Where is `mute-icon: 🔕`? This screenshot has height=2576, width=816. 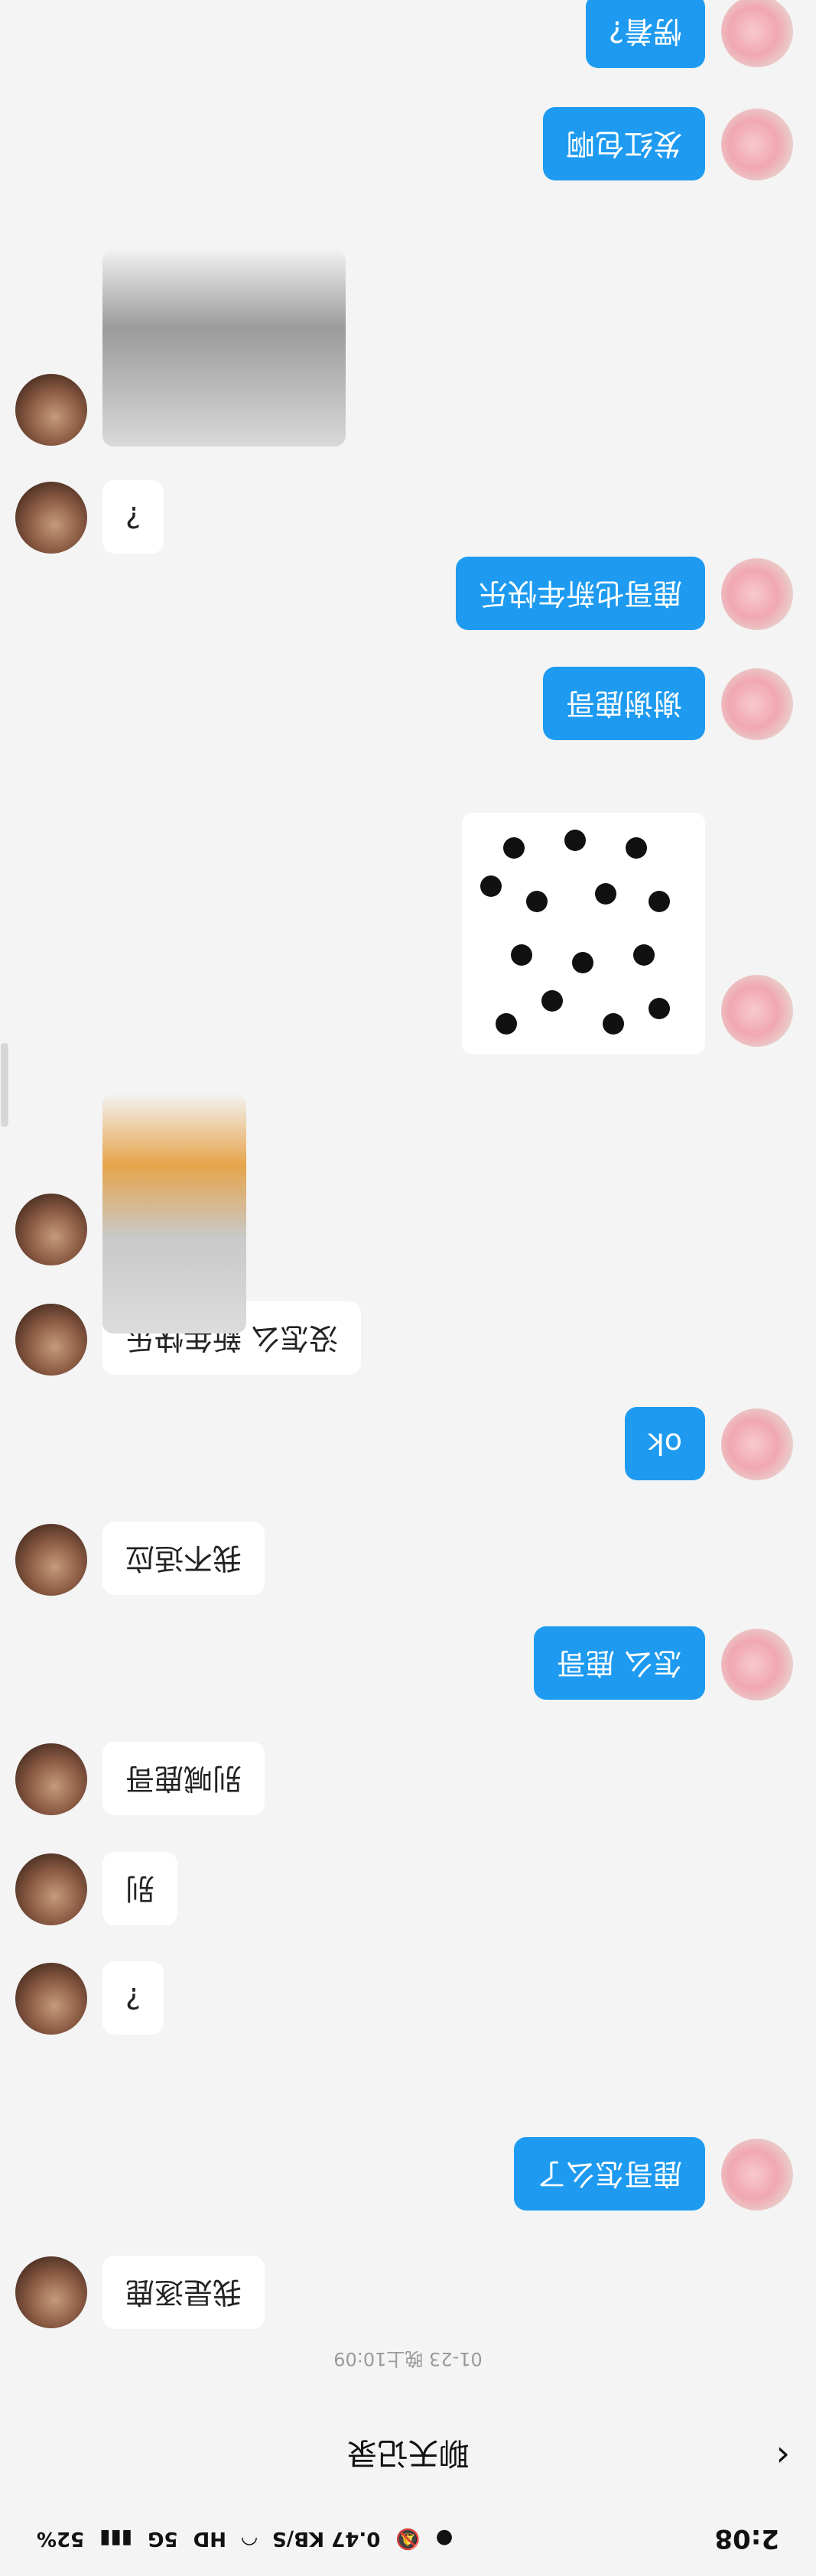 mute-icon: 🔕 is located at coordinates (408, 2539).